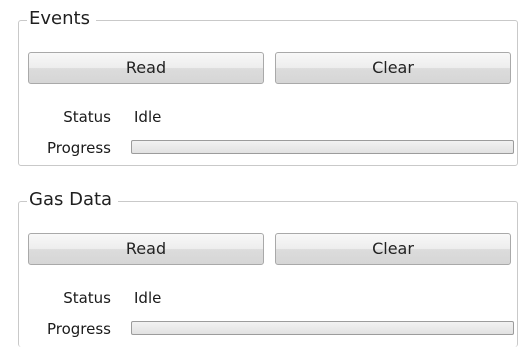  I want to click on gas-data-status-label: Status, so click(87, 298).